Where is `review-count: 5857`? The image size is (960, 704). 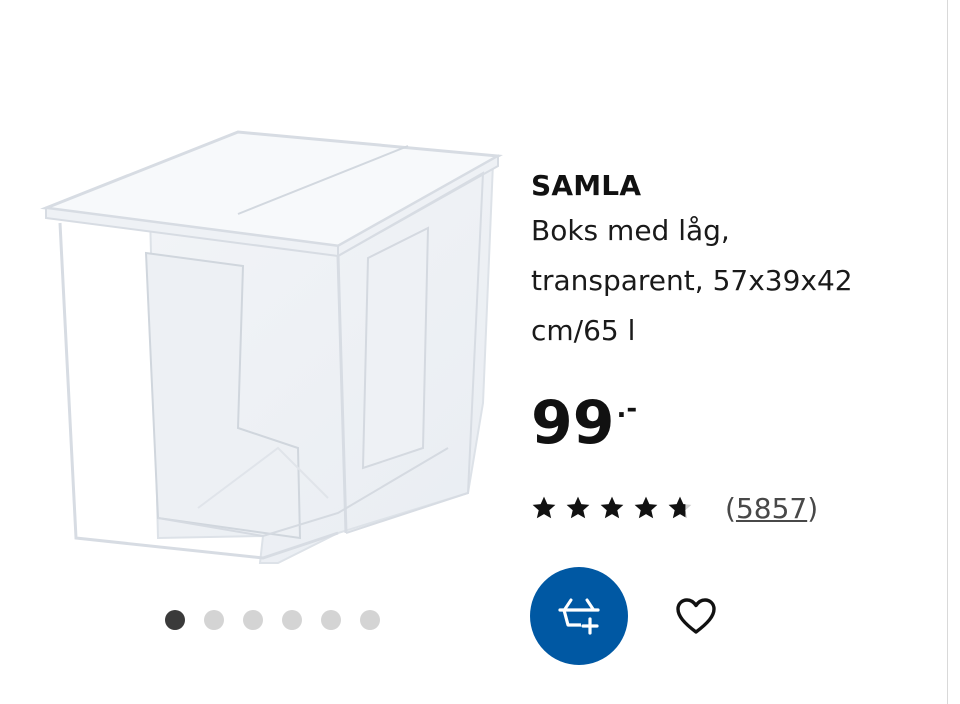
review-count: 5857 is located at coordinates (771, 508).